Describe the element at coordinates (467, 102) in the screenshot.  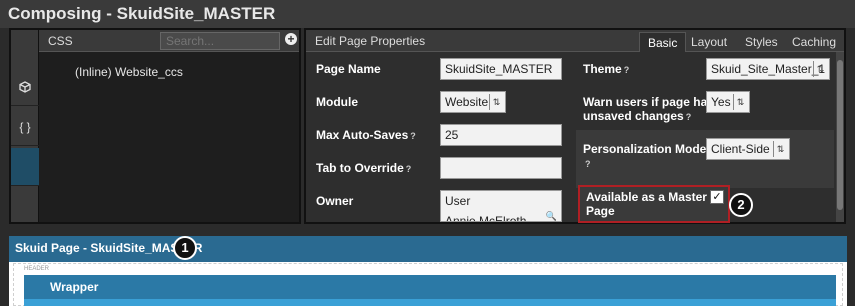
I see `module-value: Website` at that location.